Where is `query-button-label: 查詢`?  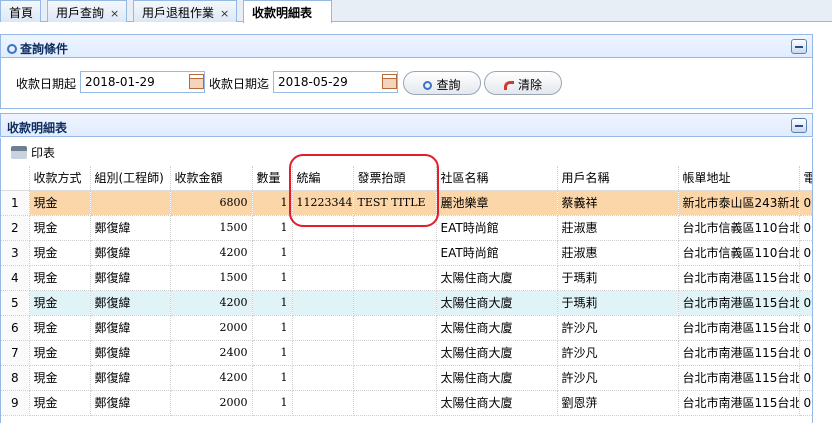
query-button-label: 查詢 is located at coordinates (448, 85).